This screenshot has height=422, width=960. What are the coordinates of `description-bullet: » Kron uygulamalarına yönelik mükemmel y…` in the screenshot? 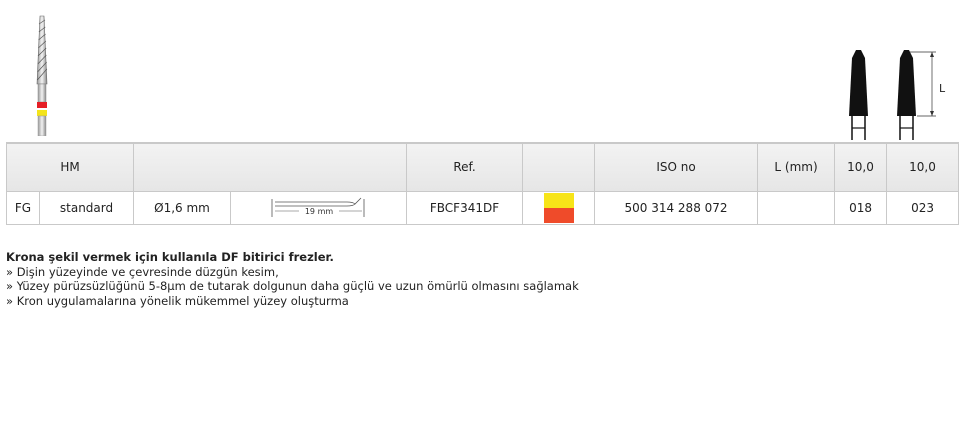 It's located at (177, 300).